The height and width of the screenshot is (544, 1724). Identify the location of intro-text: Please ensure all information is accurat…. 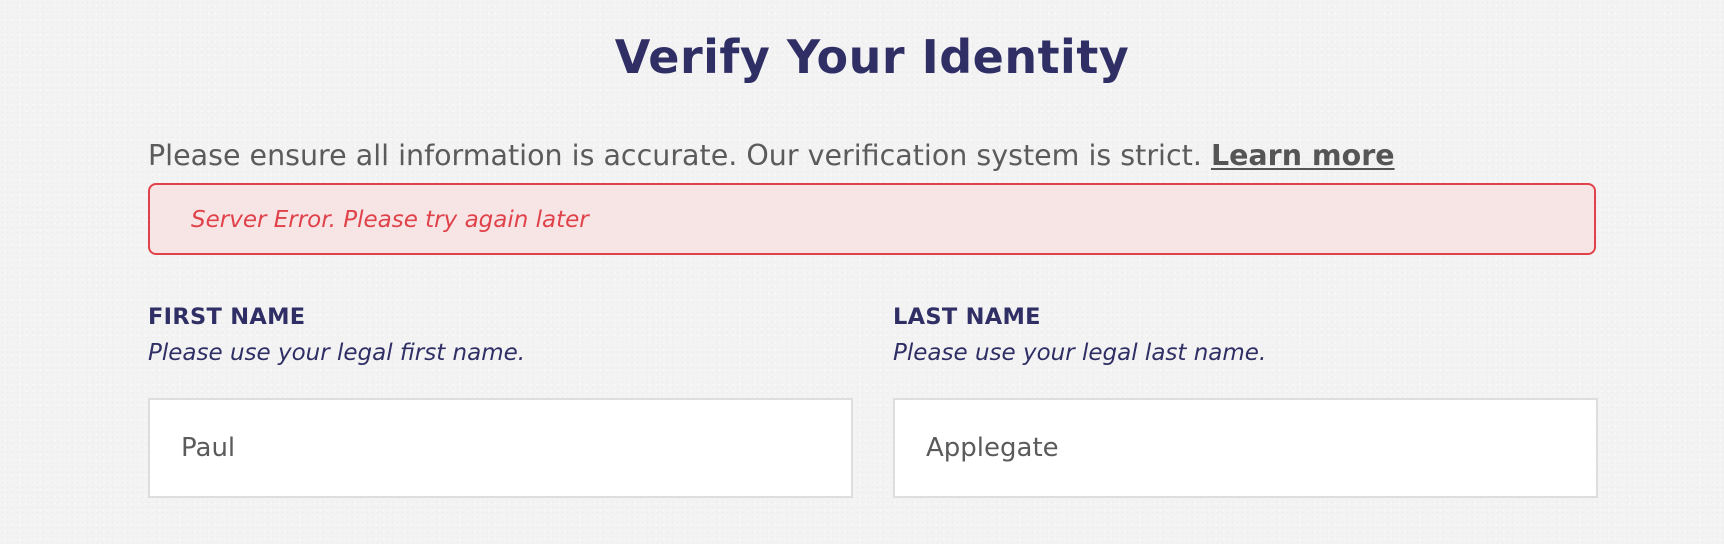
(771, 155).